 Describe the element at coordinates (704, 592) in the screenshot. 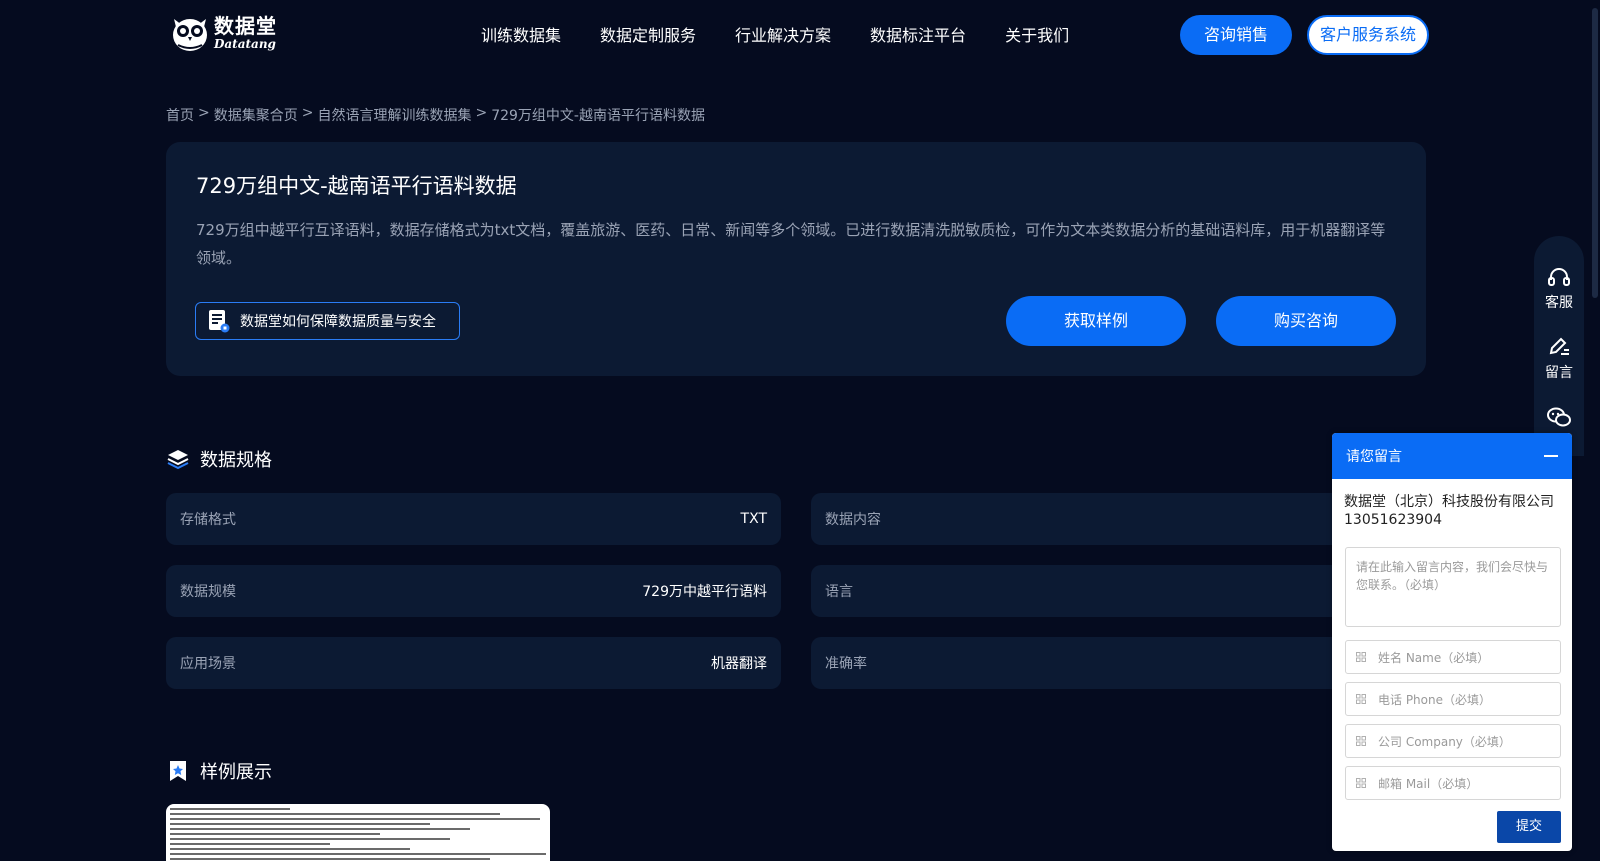

I see `spec-value: 729万中越平行语料` at that location.